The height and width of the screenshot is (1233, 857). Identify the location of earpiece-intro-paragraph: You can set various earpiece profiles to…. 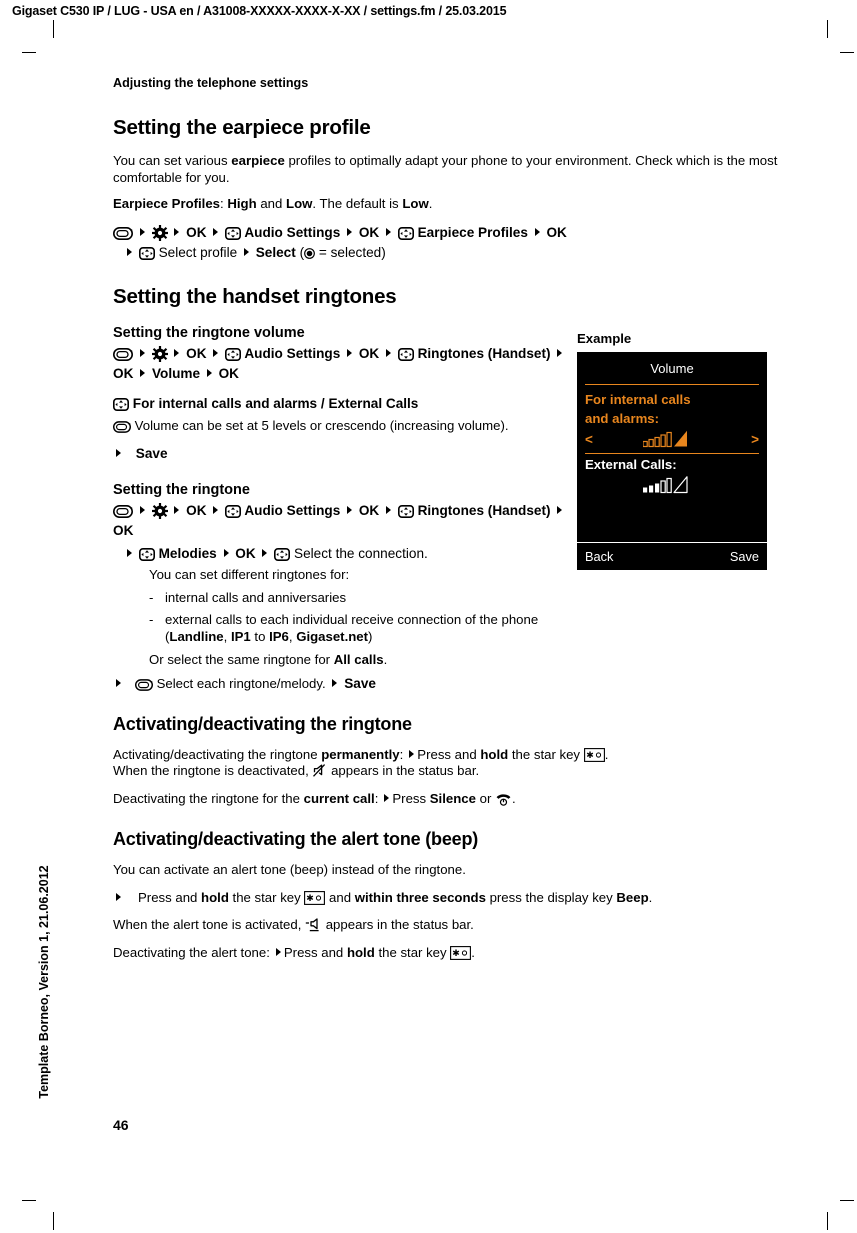
(447, 169).